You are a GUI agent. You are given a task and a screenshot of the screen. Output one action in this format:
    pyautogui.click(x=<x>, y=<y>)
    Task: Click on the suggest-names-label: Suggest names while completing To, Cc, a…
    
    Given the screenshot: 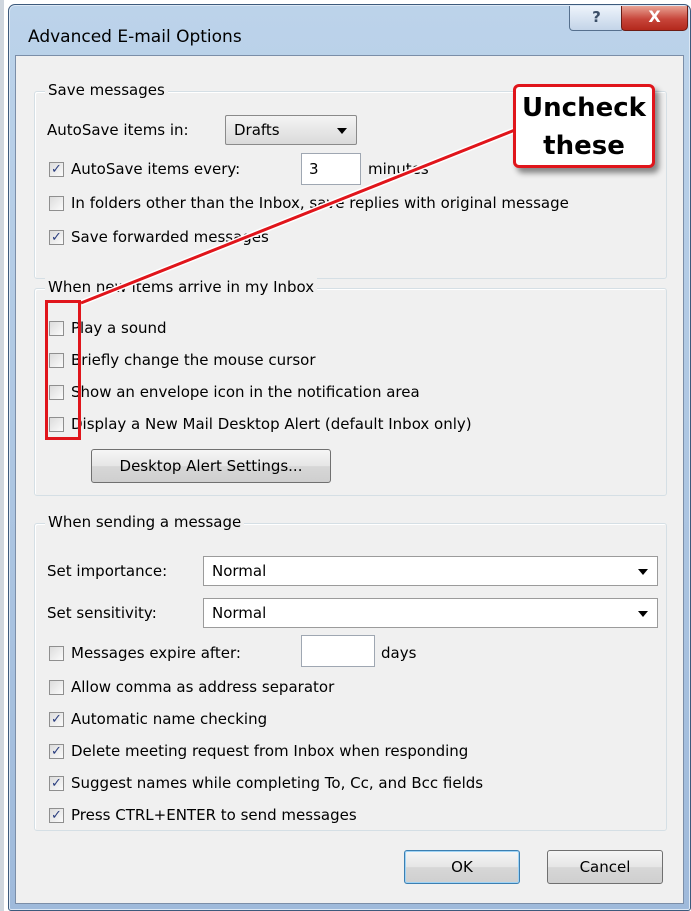 What is the action you would take?
    pyautogui.click(x=277, y=783)
    